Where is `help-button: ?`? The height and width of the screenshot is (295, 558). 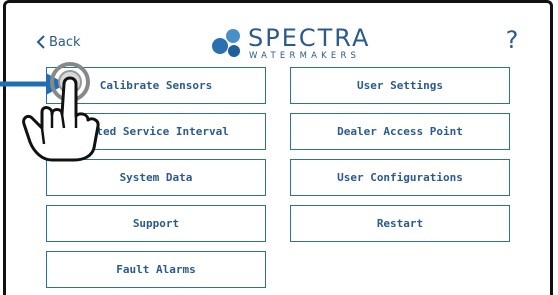 help-button: ? is located at coordinates (512, 40).